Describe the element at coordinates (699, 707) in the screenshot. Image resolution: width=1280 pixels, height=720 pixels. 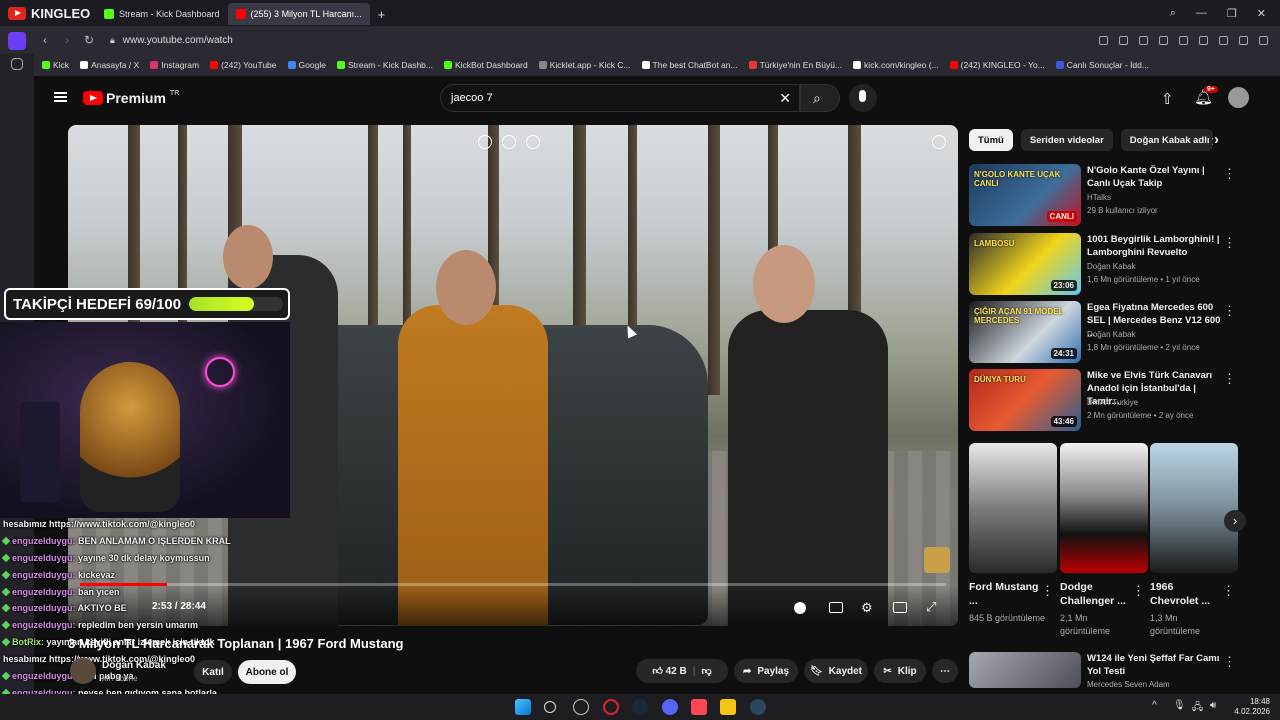
I see `valorant-icon` at that location.